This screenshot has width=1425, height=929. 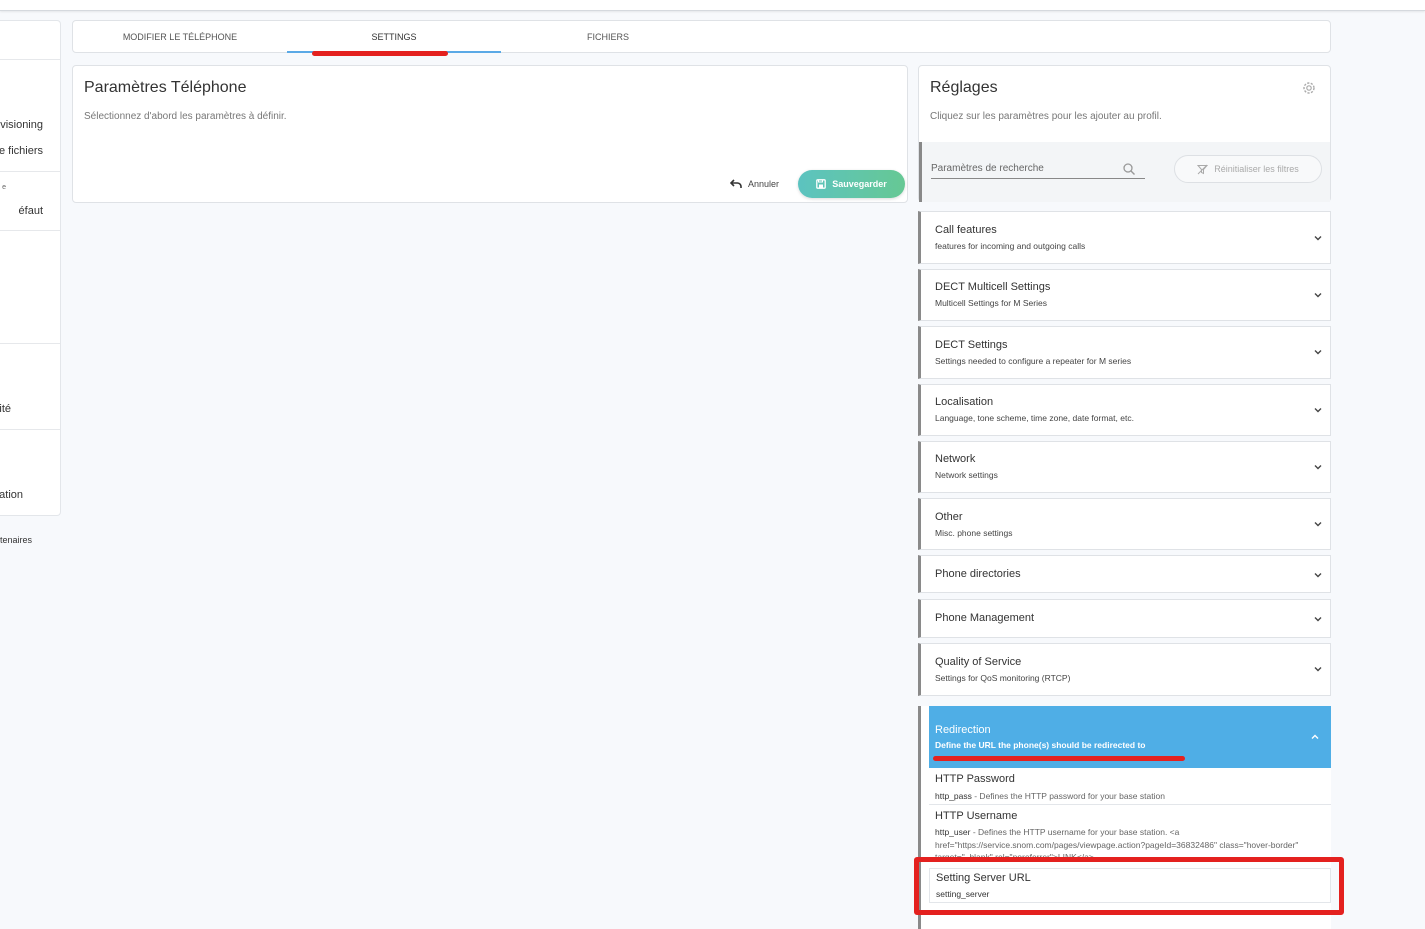 I want to click on cancel-label: Annuler, so click(x=764, y=184).